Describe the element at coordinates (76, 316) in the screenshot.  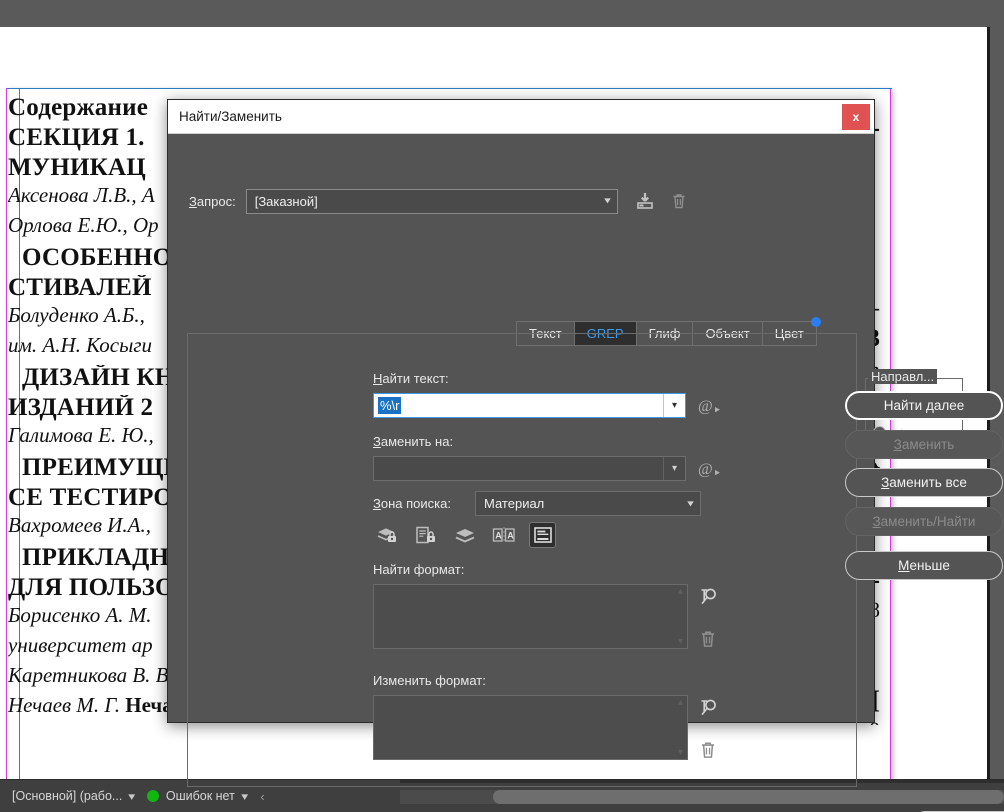
I see `document-line-text: Болуденко А.Б.,` at that location.